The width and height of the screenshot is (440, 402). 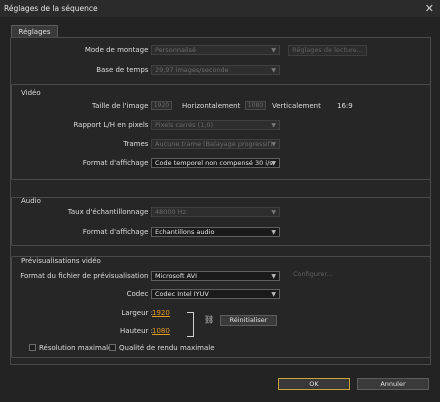 What do you see at coordinates (220, 9) in the screenshot?
I see `title-bar: Réglages de la séquence ✕` at bounding box center [220, 9].